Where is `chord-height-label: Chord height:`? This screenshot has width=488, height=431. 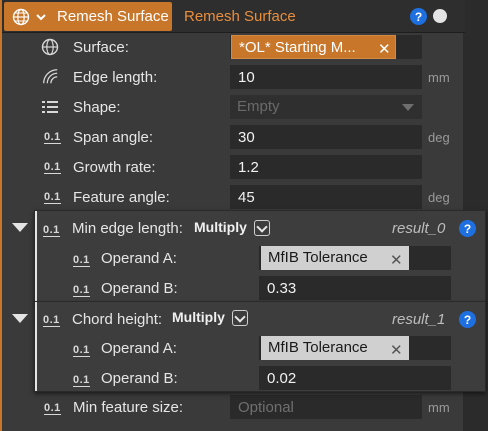 chord-height-label: Chord height: is located at coordinates (117, 319).